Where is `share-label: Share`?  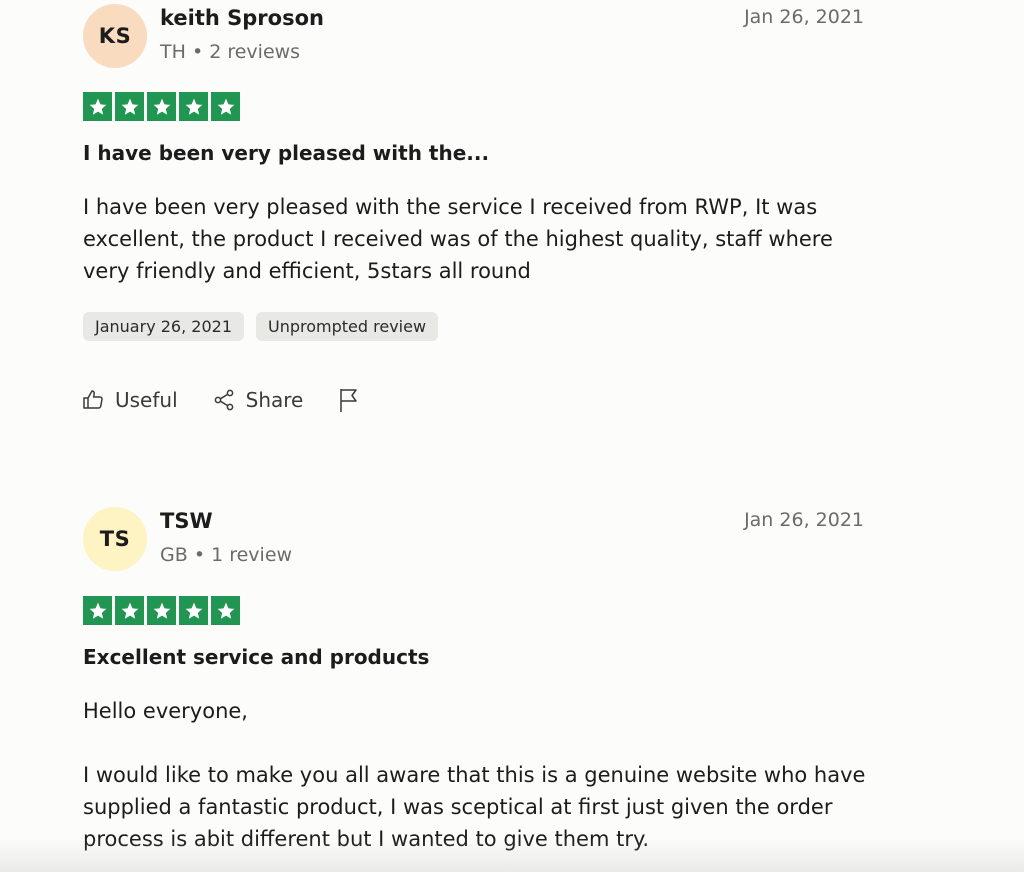
share-label: Share is located at coordinates (274, 400).